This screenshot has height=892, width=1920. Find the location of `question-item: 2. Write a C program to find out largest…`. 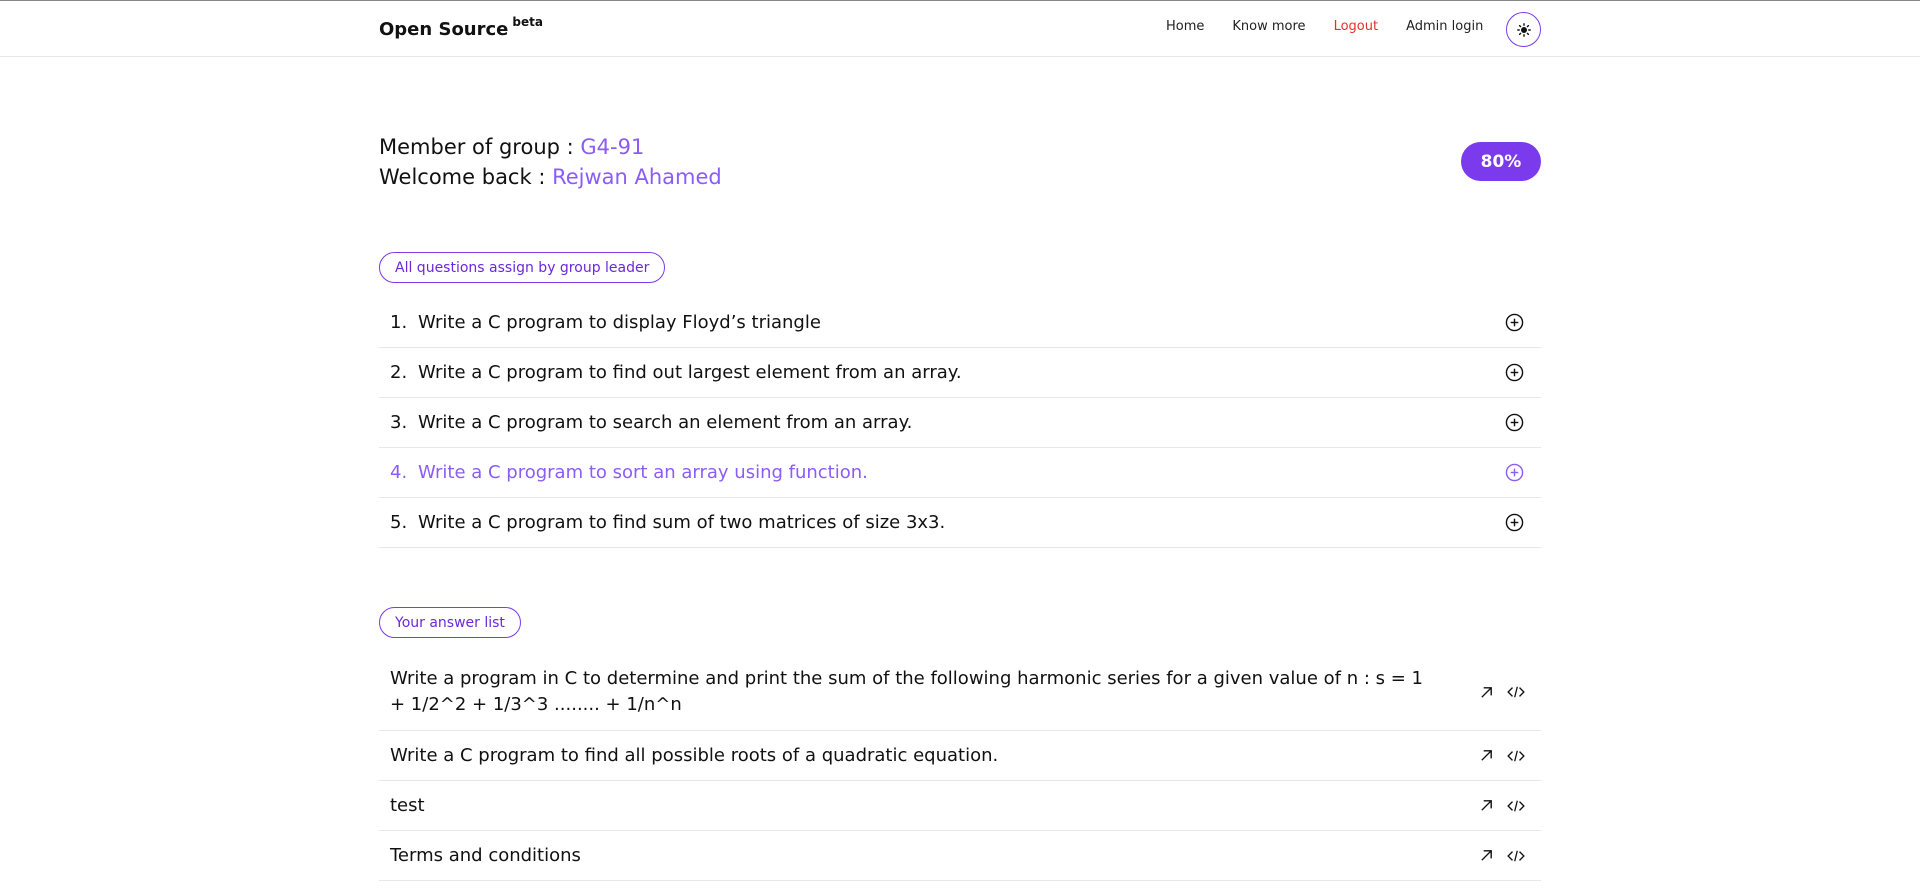

question-item: 2. Write a C program to find out largest… is located at coordinates (960, 373).